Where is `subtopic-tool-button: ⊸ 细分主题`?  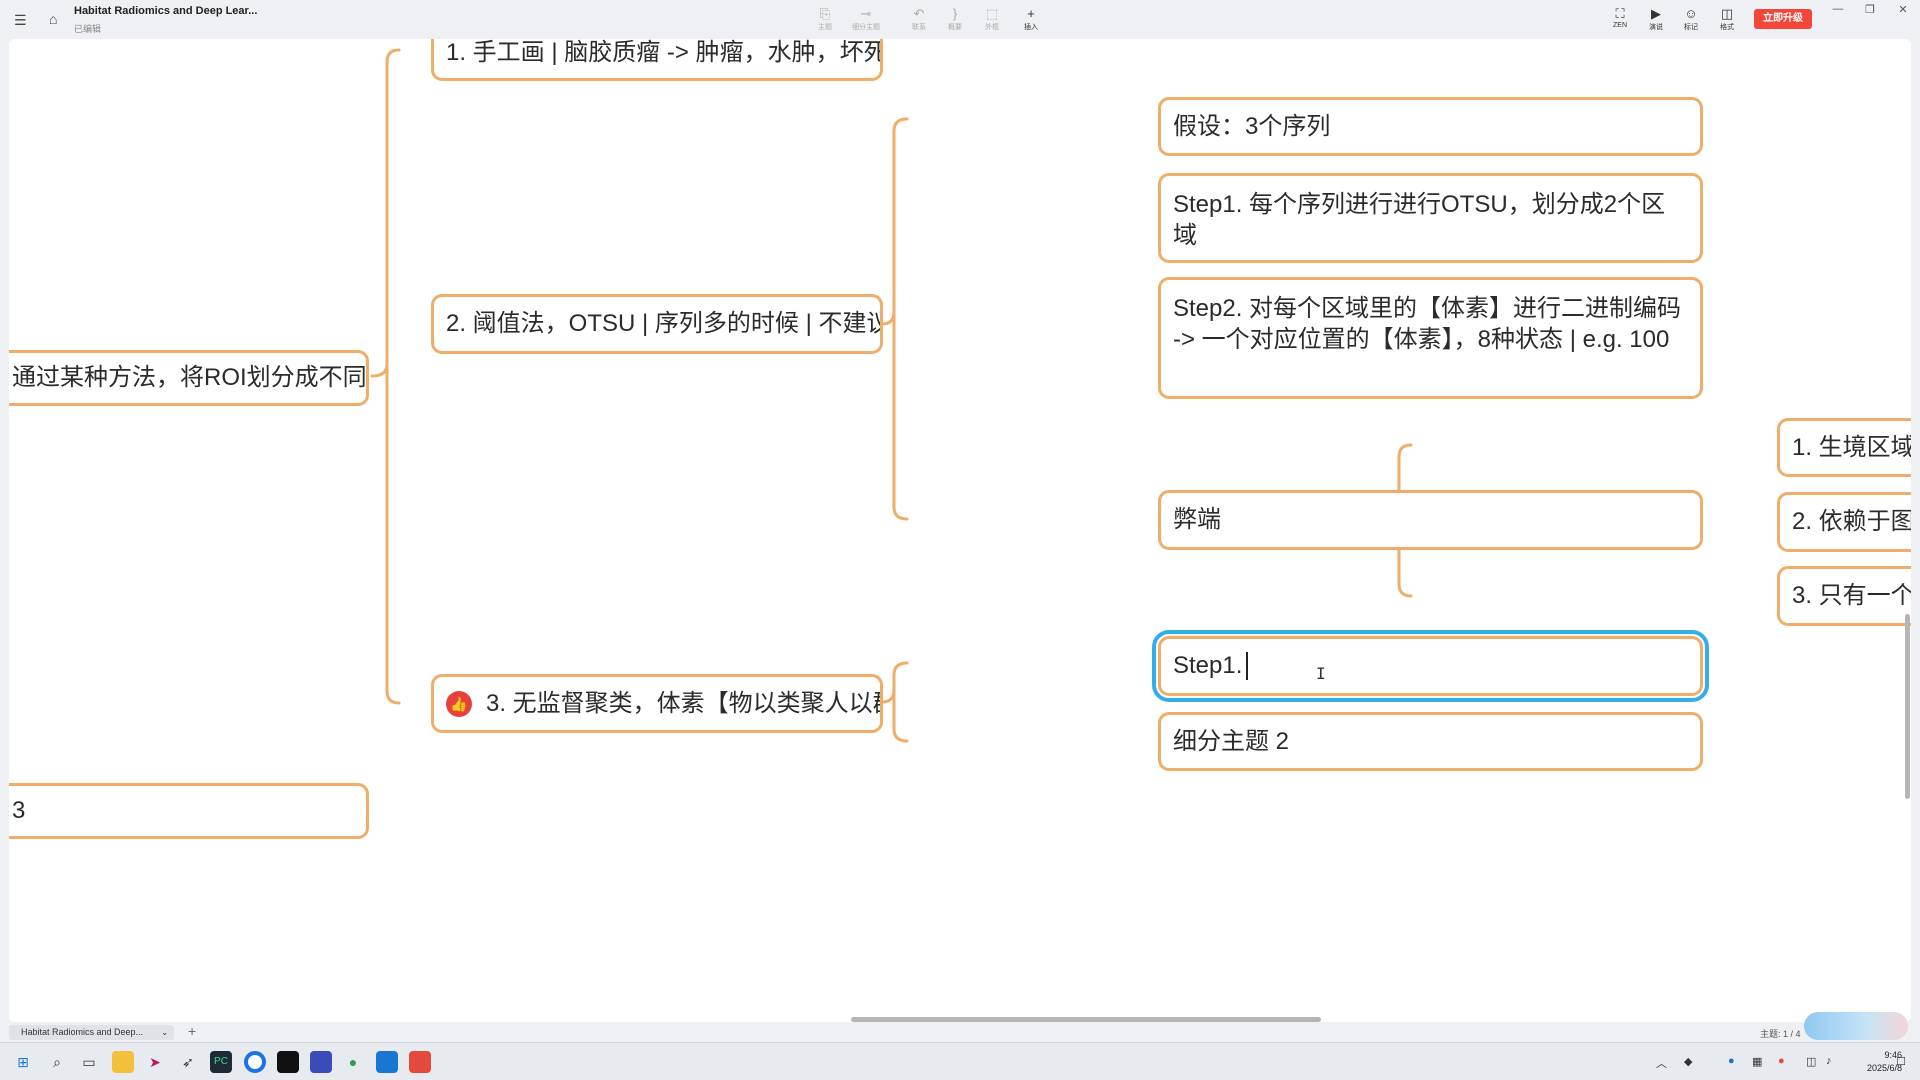 subtopic-tool-button: ⊸ 细分主题 is located at coordinates (866, 19).